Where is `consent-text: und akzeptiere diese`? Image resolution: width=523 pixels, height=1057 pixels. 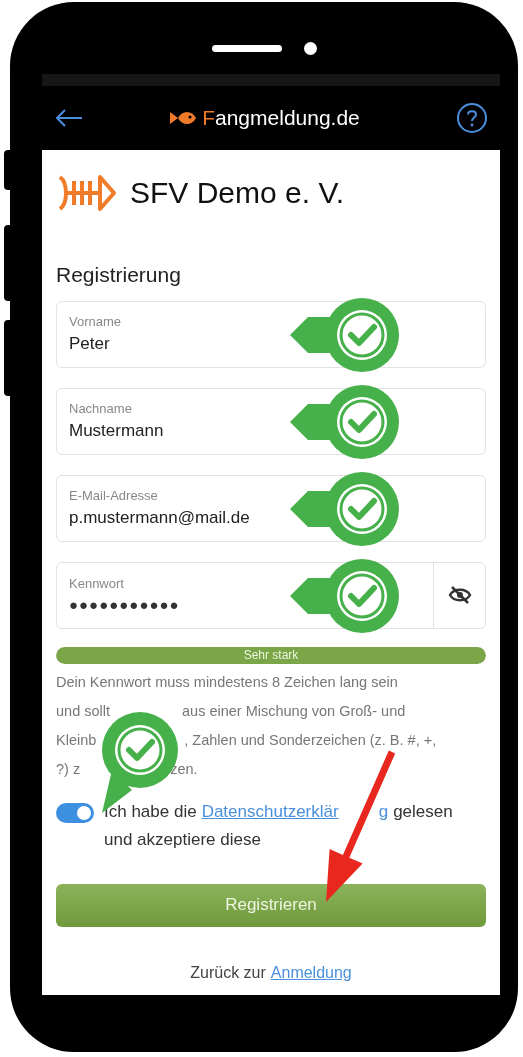 consent-text: und akzeptiere diese is located at coordinates (183, 839).